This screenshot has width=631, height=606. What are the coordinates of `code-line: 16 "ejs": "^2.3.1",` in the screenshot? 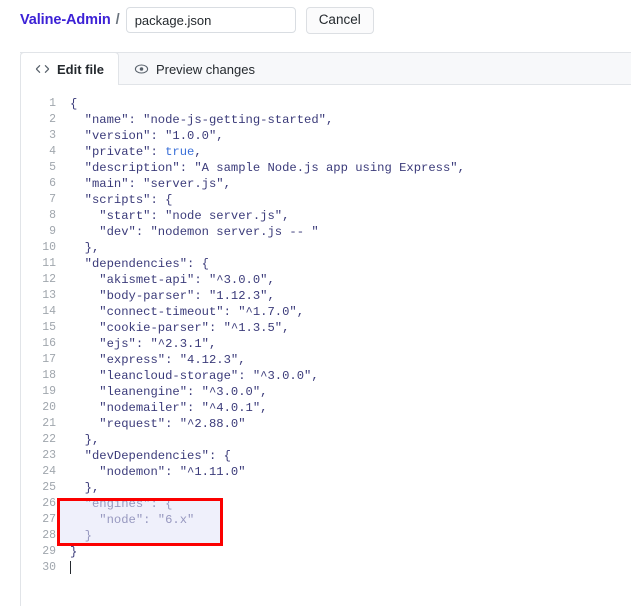 It's located at (326, 344).